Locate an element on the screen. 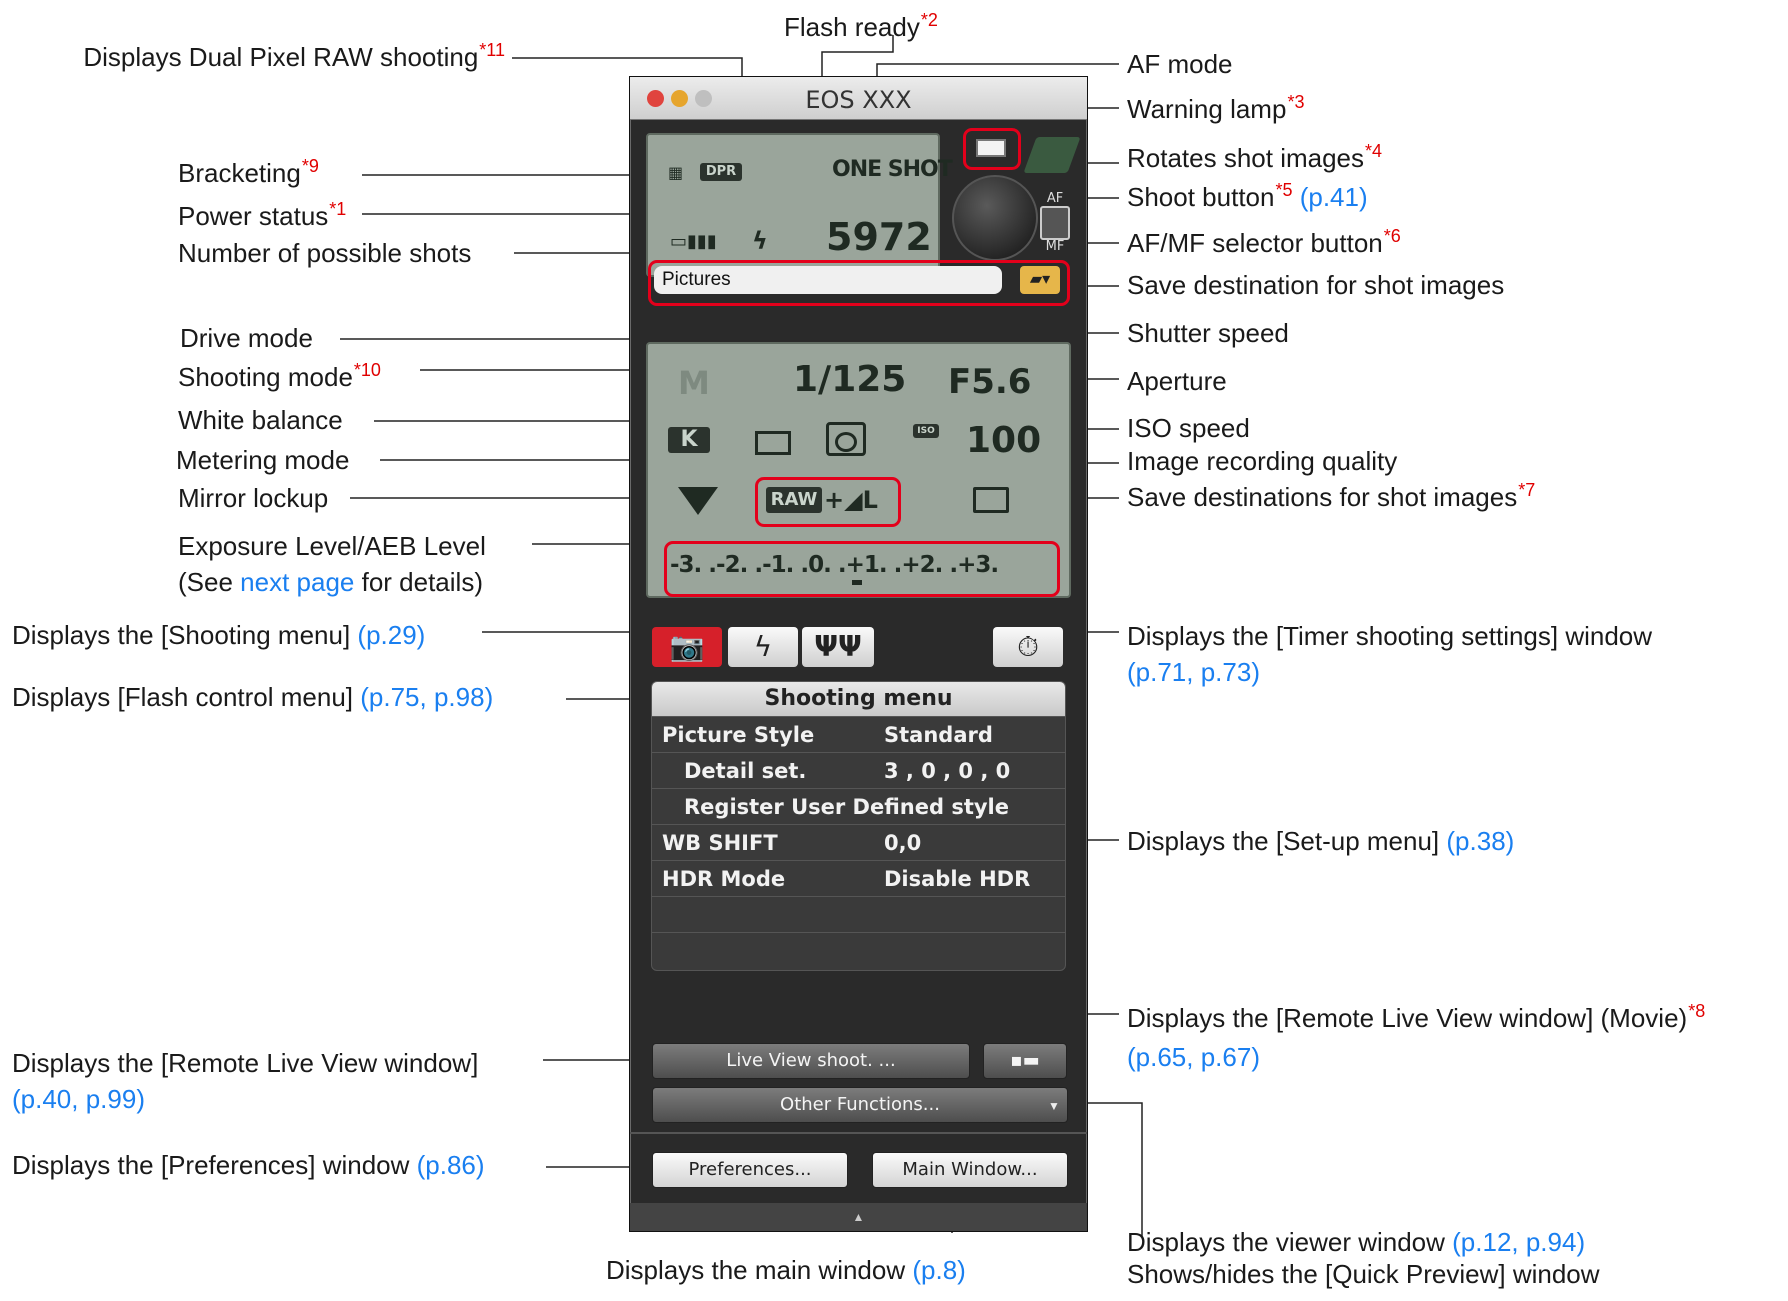  drive-mode-icon is located at coordinates (773, 443).